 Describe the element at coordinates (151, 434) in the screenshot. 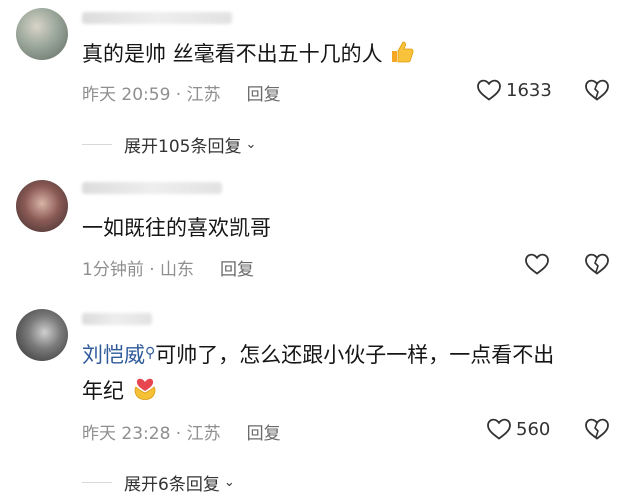

I see `comment-time-location: 昨天 23:28 · 江苏` at that location.